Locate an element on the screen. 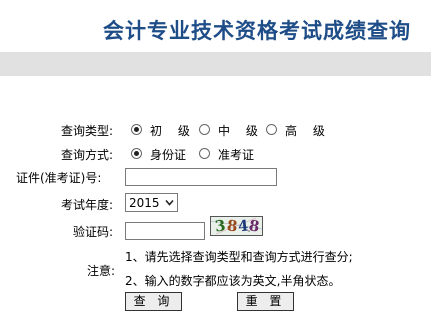  exam-year-select: 2015 is located at coordinates (151, 202).